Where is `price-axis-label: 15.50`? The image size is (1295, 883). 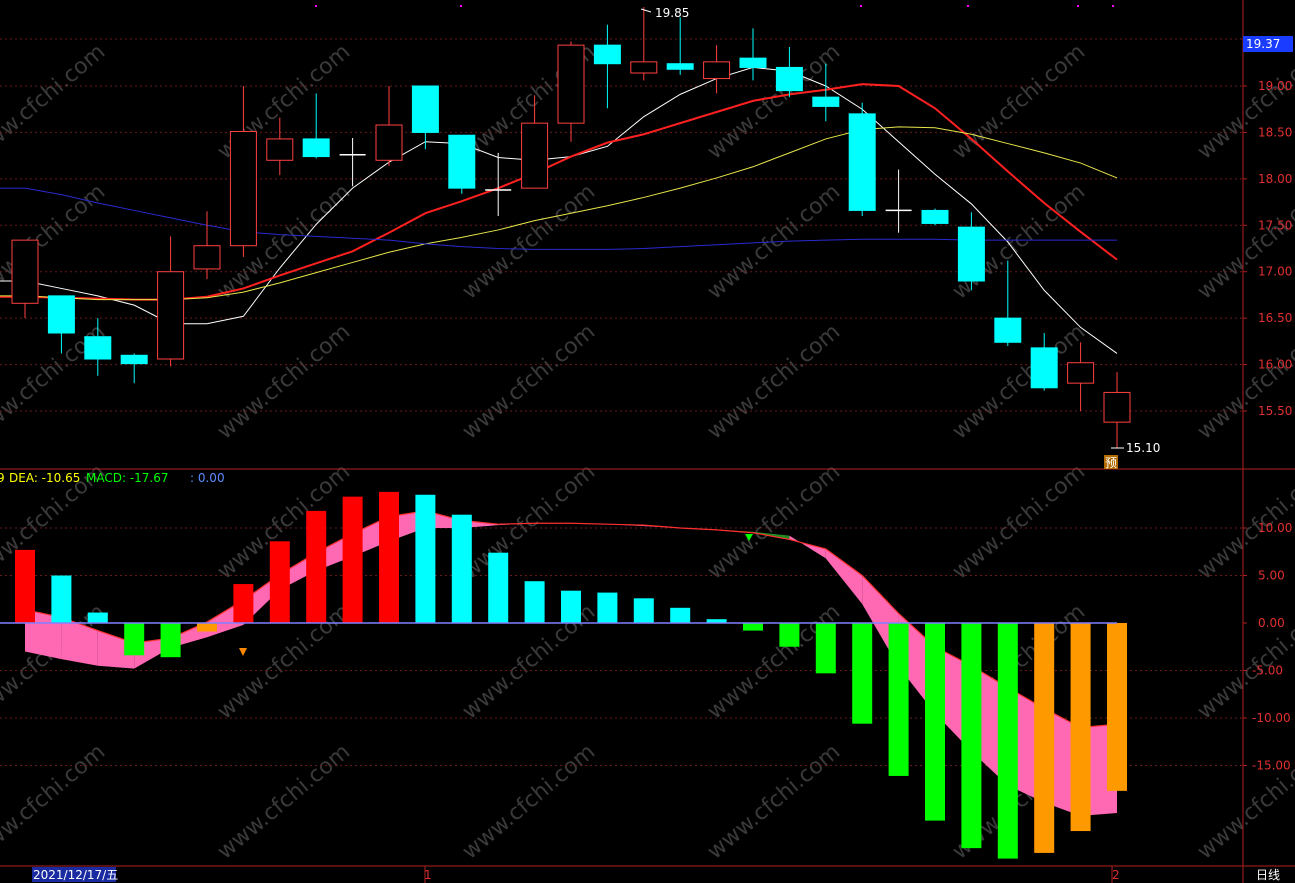 price-axis-label: 15.50 is located at coordinates (1275, 411).